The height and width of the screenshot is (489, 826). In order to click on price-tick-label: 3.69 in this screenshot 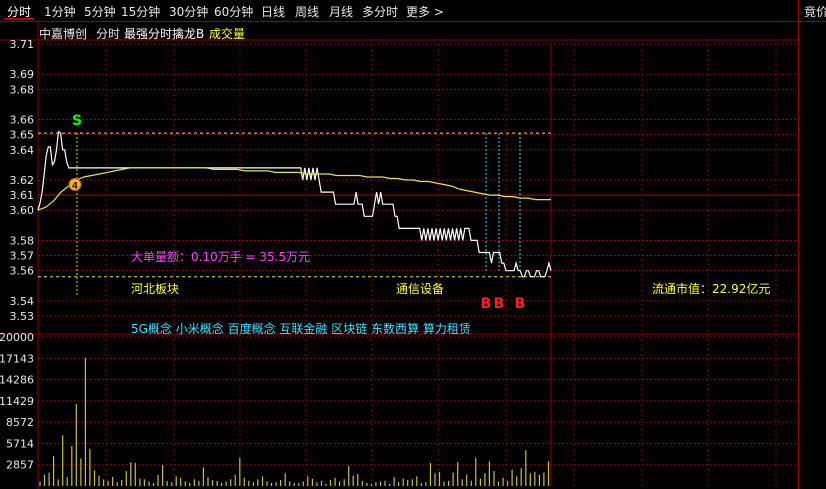, I will do `click(22, 74)`.